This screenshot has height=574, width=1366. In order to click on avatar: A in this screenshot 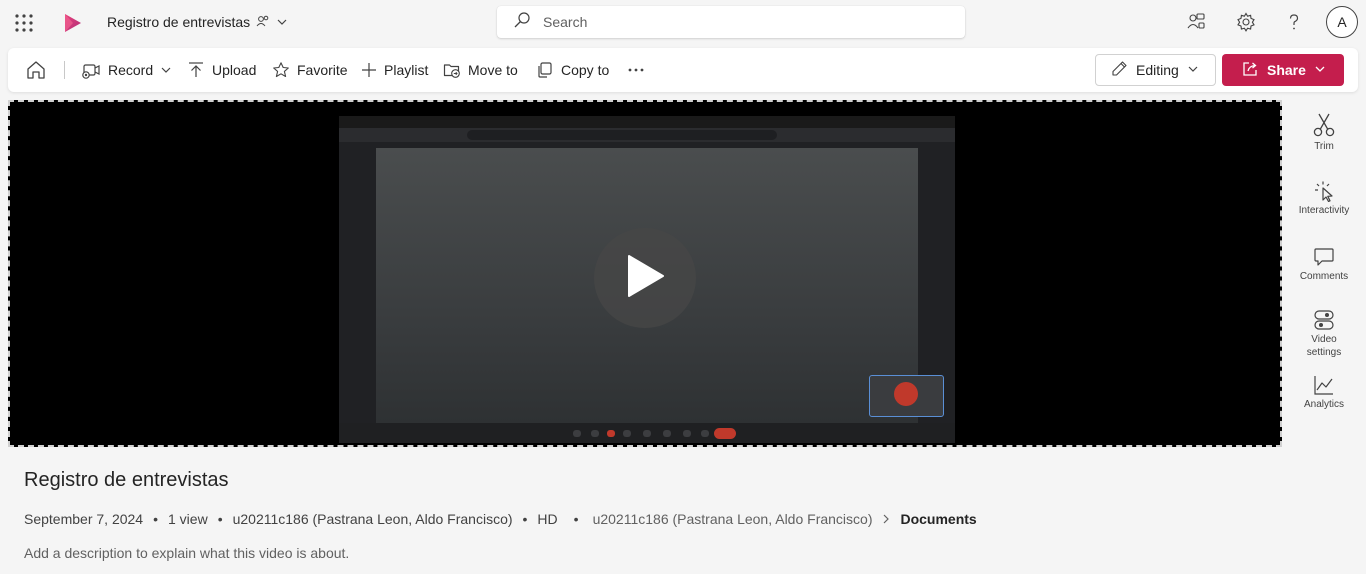, I will do `click(1342, 22)`.